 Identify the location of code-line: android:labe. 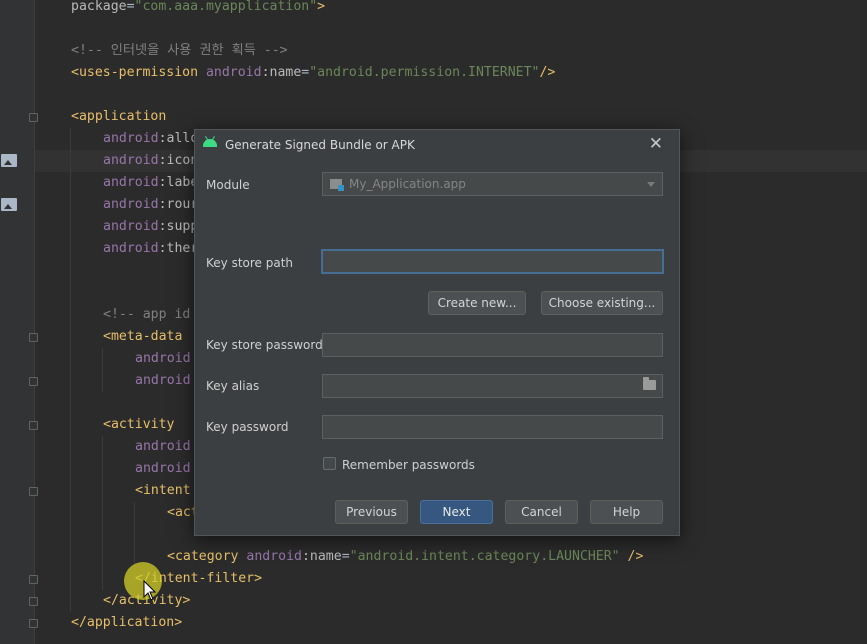
(150, 183).